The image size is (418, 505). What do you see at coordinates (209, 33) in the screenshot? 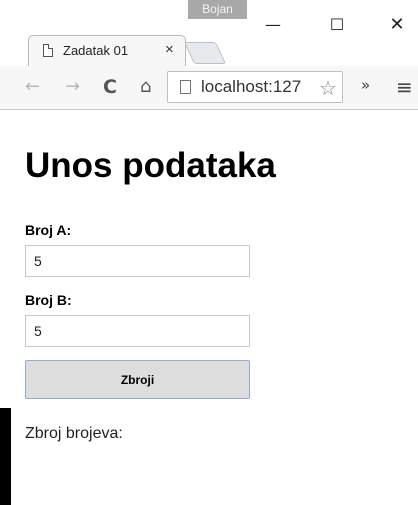
I see `title-bar: Bojan — ☐ ✕ Zadatak 01 ×` at bounding box center [209, 33].